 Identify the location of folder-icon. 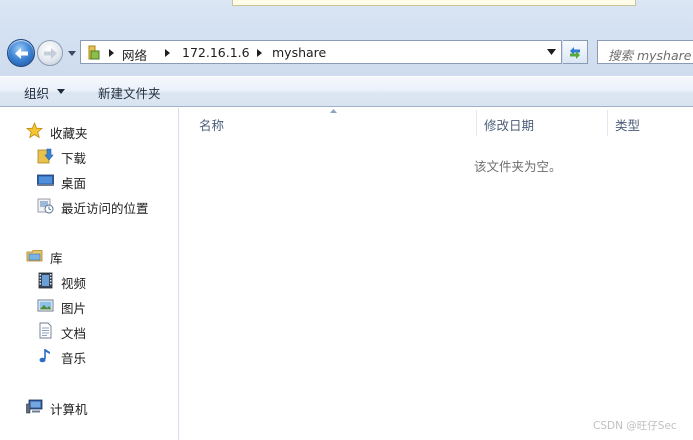
(94, 52).